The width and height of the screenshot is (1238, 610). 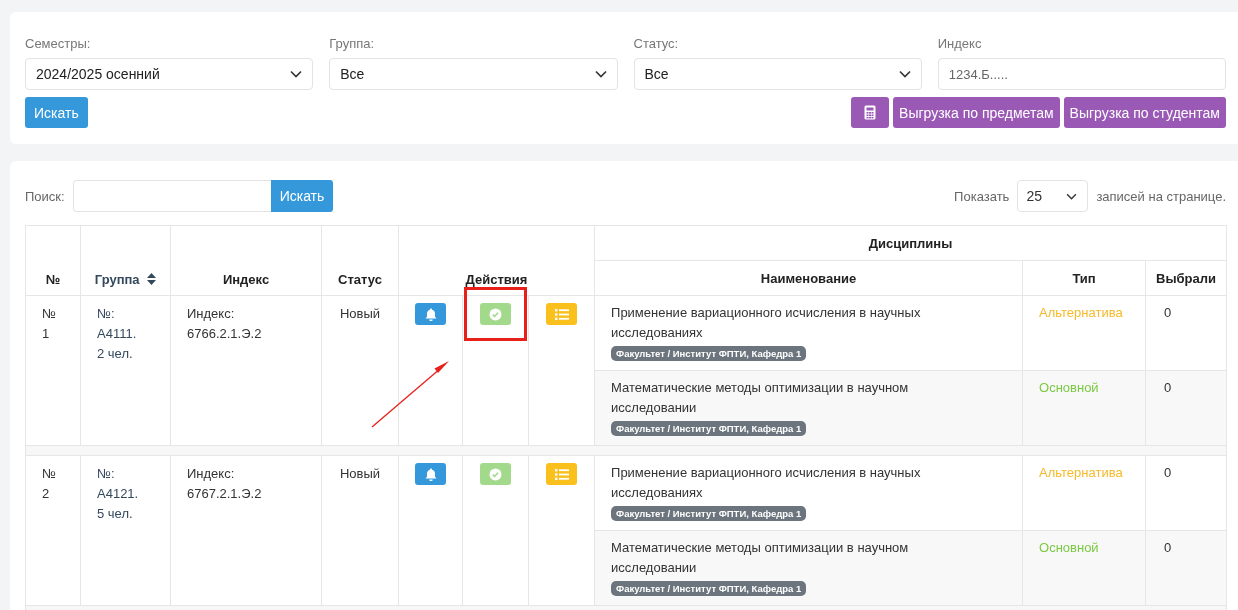 I want to click on page-size-dropdown: 25, so click(x=1053, y=196).